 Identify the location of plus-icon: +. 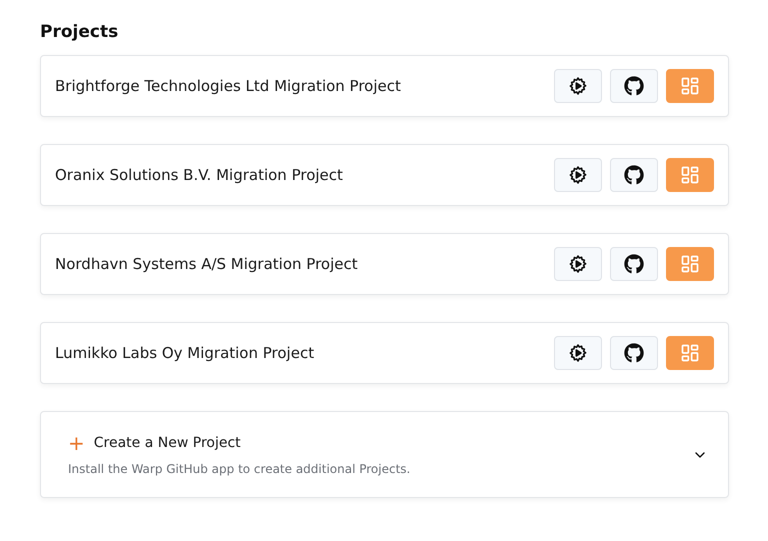
(76, 443).